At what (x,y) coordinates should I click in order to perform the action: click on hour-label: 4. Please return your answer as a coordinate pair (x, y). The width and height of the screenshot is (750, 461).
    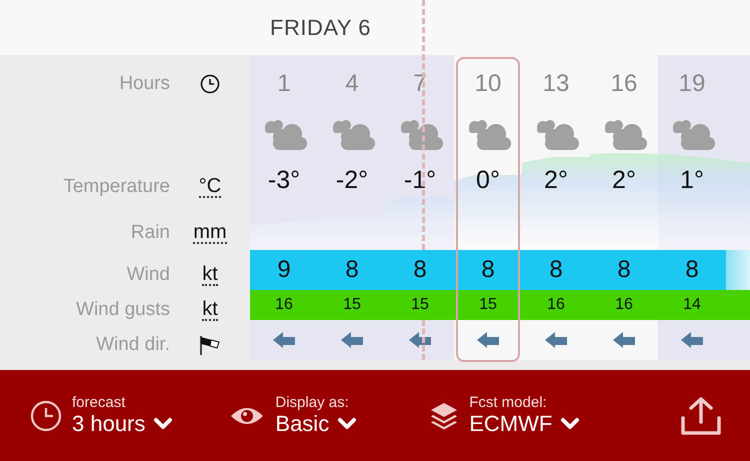
    Looking at the image, I should click on (352, 84).